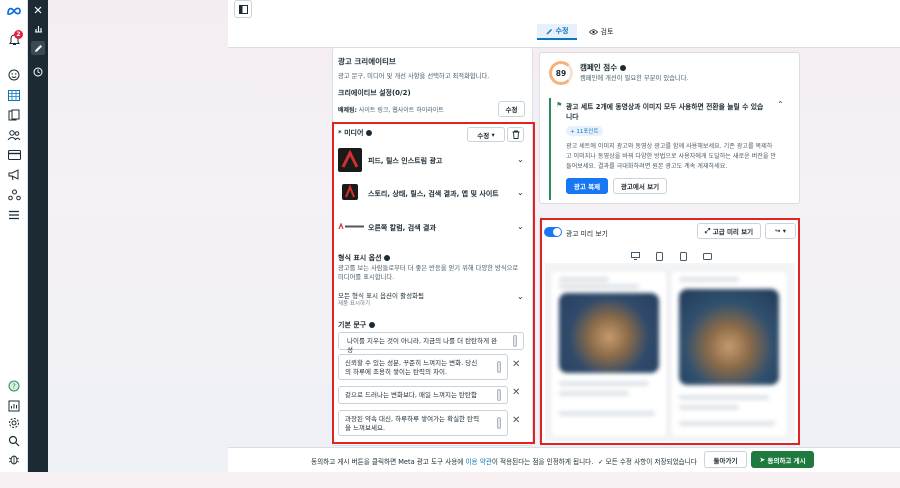  I want to click on save-status: ✓ 모든 수정 사항이 저장되었습니다, so click(647, 461).